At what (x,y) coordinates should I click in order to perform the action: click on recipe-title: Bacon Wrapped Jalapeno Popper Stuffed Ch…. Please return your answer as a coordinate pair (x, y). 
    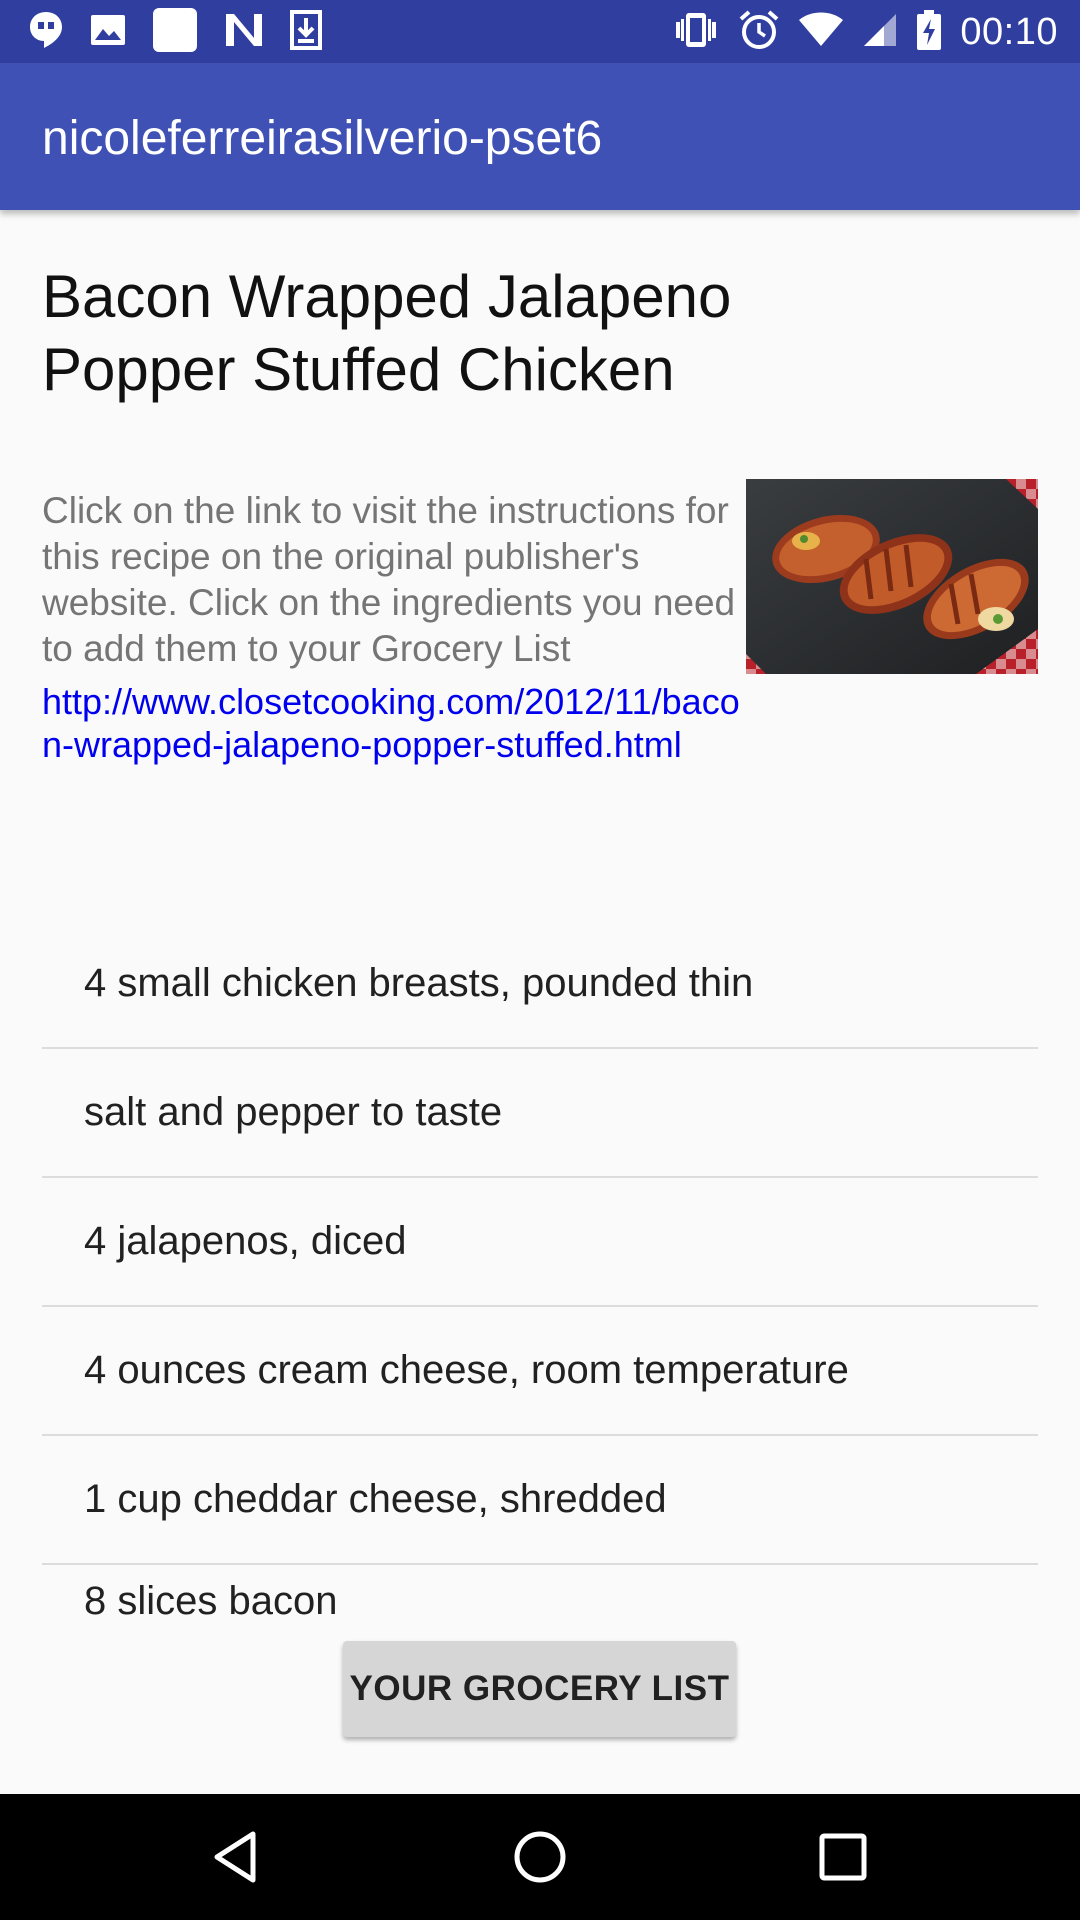
    Looking at the image, I should click on (387, 333).